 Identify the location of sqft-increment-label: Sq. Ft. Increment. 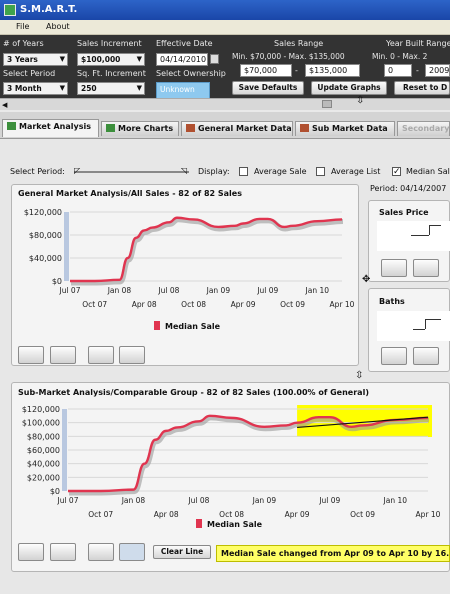
(111, 73).